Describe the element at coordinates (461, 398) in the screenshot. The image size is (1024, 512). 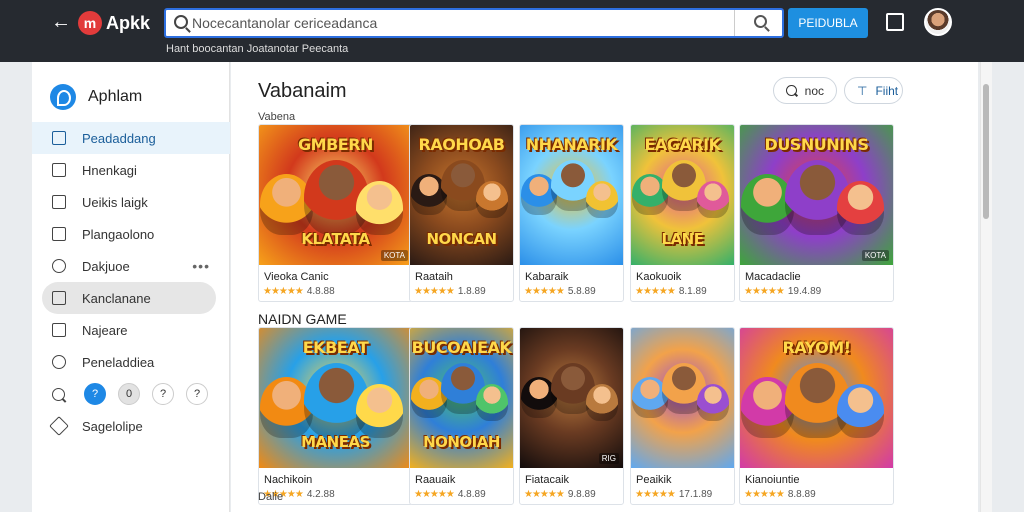
I see `game-thumbnail: BUCOAIEAK NONOIAH` at that location.